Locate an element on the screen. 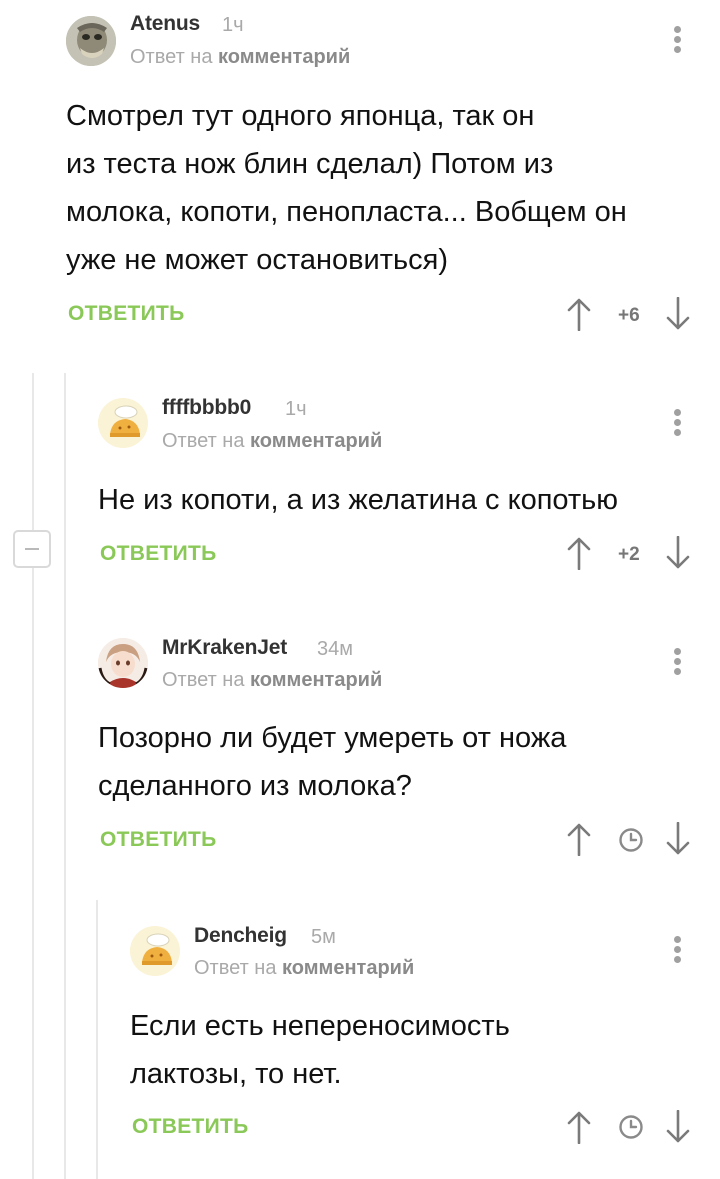  comment-text-line: лактозы, то нет. is located at coordinates (236, 1074).